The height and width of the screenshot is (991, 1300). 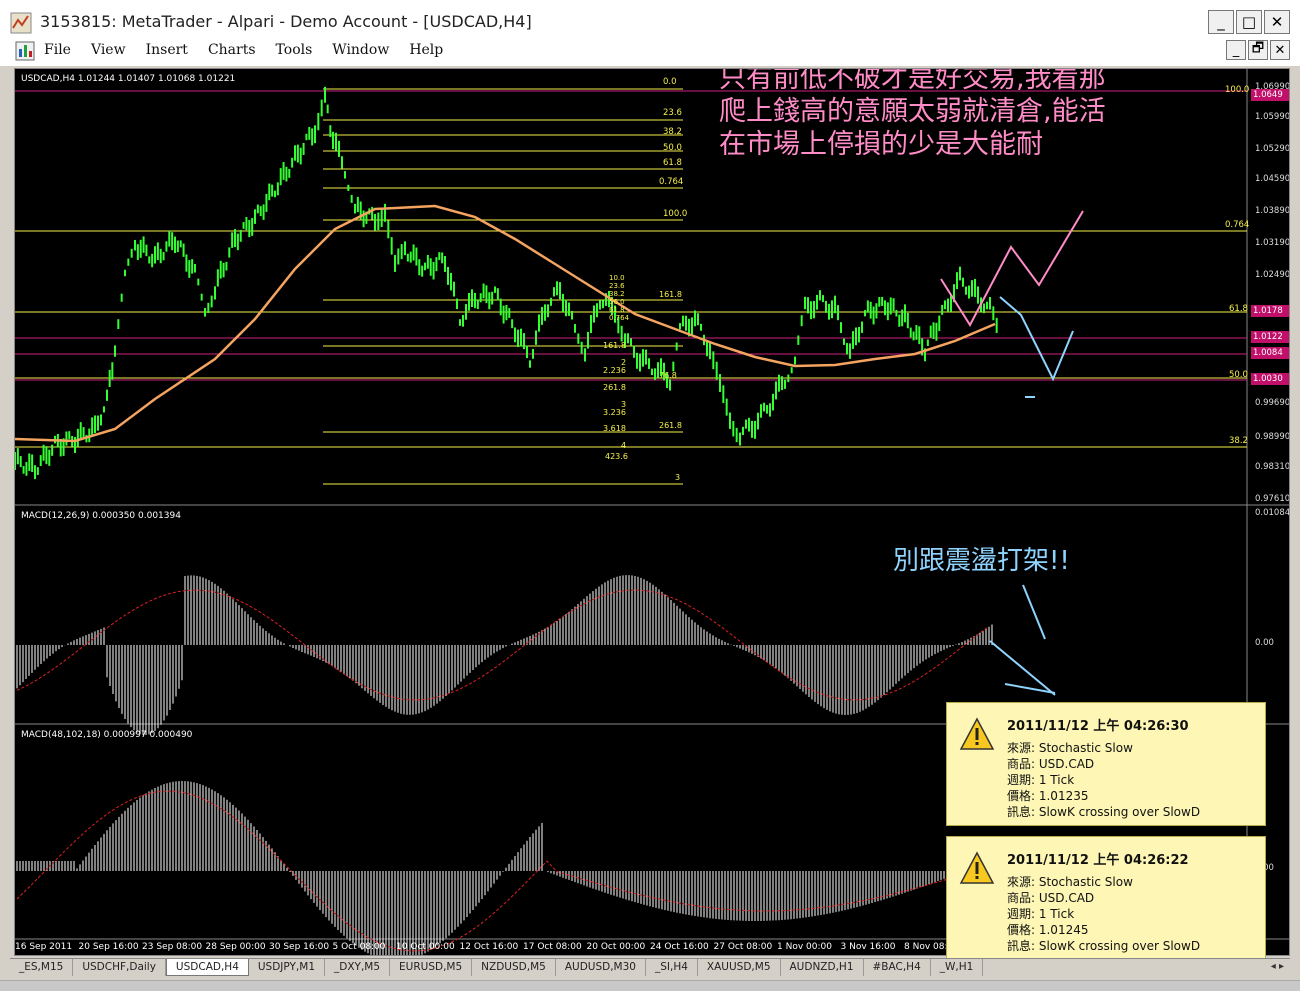 I want to click on fib-cluster-label: 10.0, so click(x=617, y=278).